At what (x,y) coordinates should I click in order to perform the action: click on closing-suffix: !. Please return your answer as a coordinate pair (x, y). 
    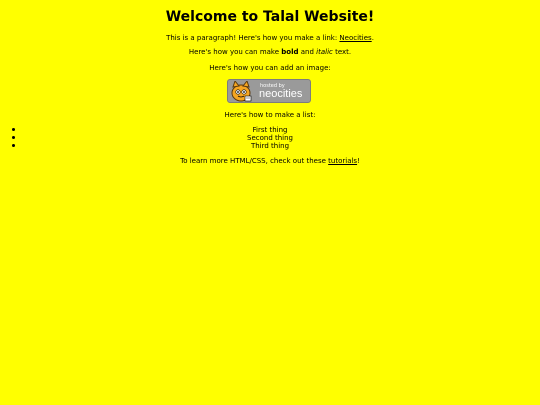
    Looking at the image, I should click on (358, 161).